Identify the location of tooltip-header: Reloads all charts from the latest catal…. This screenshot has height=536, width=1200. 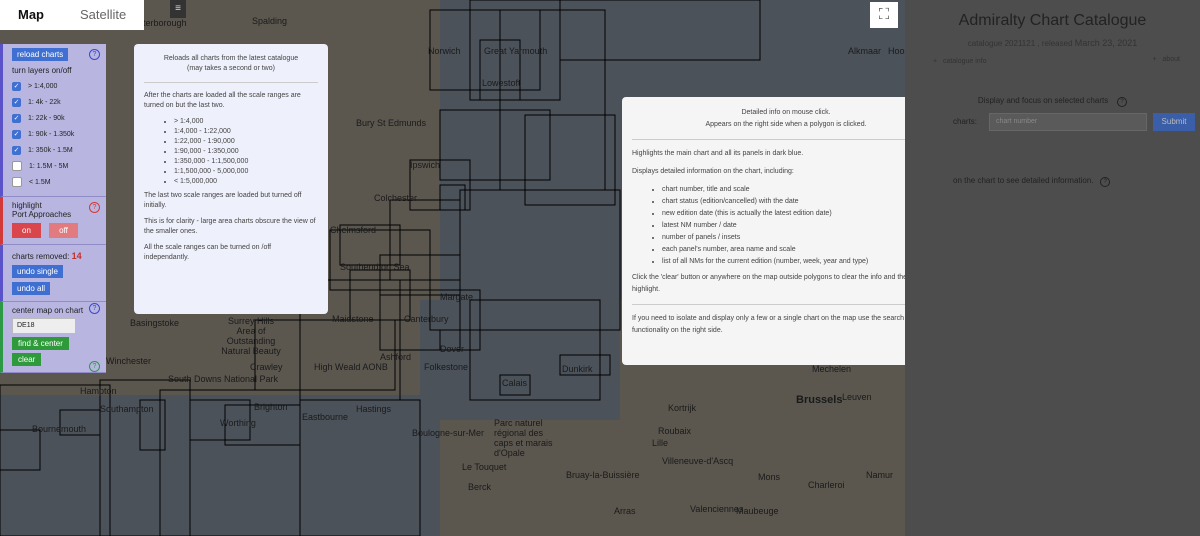
(231, 58).